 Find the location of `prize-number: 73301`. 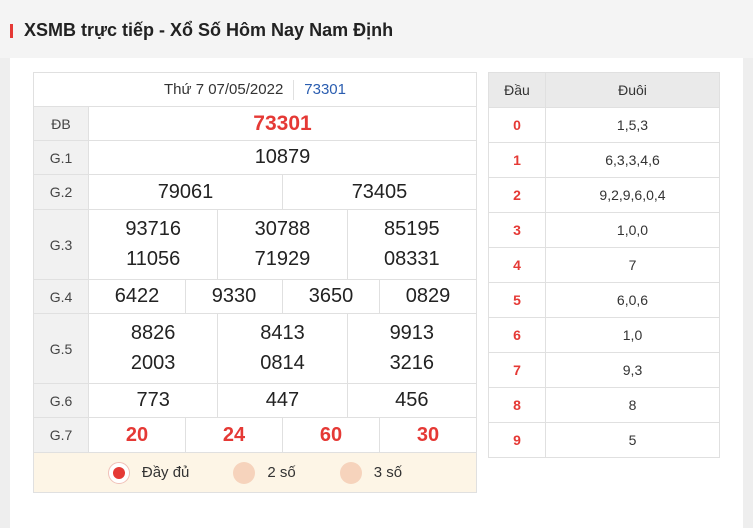

prize-number: 73301 is located at coordinates (282, 123).